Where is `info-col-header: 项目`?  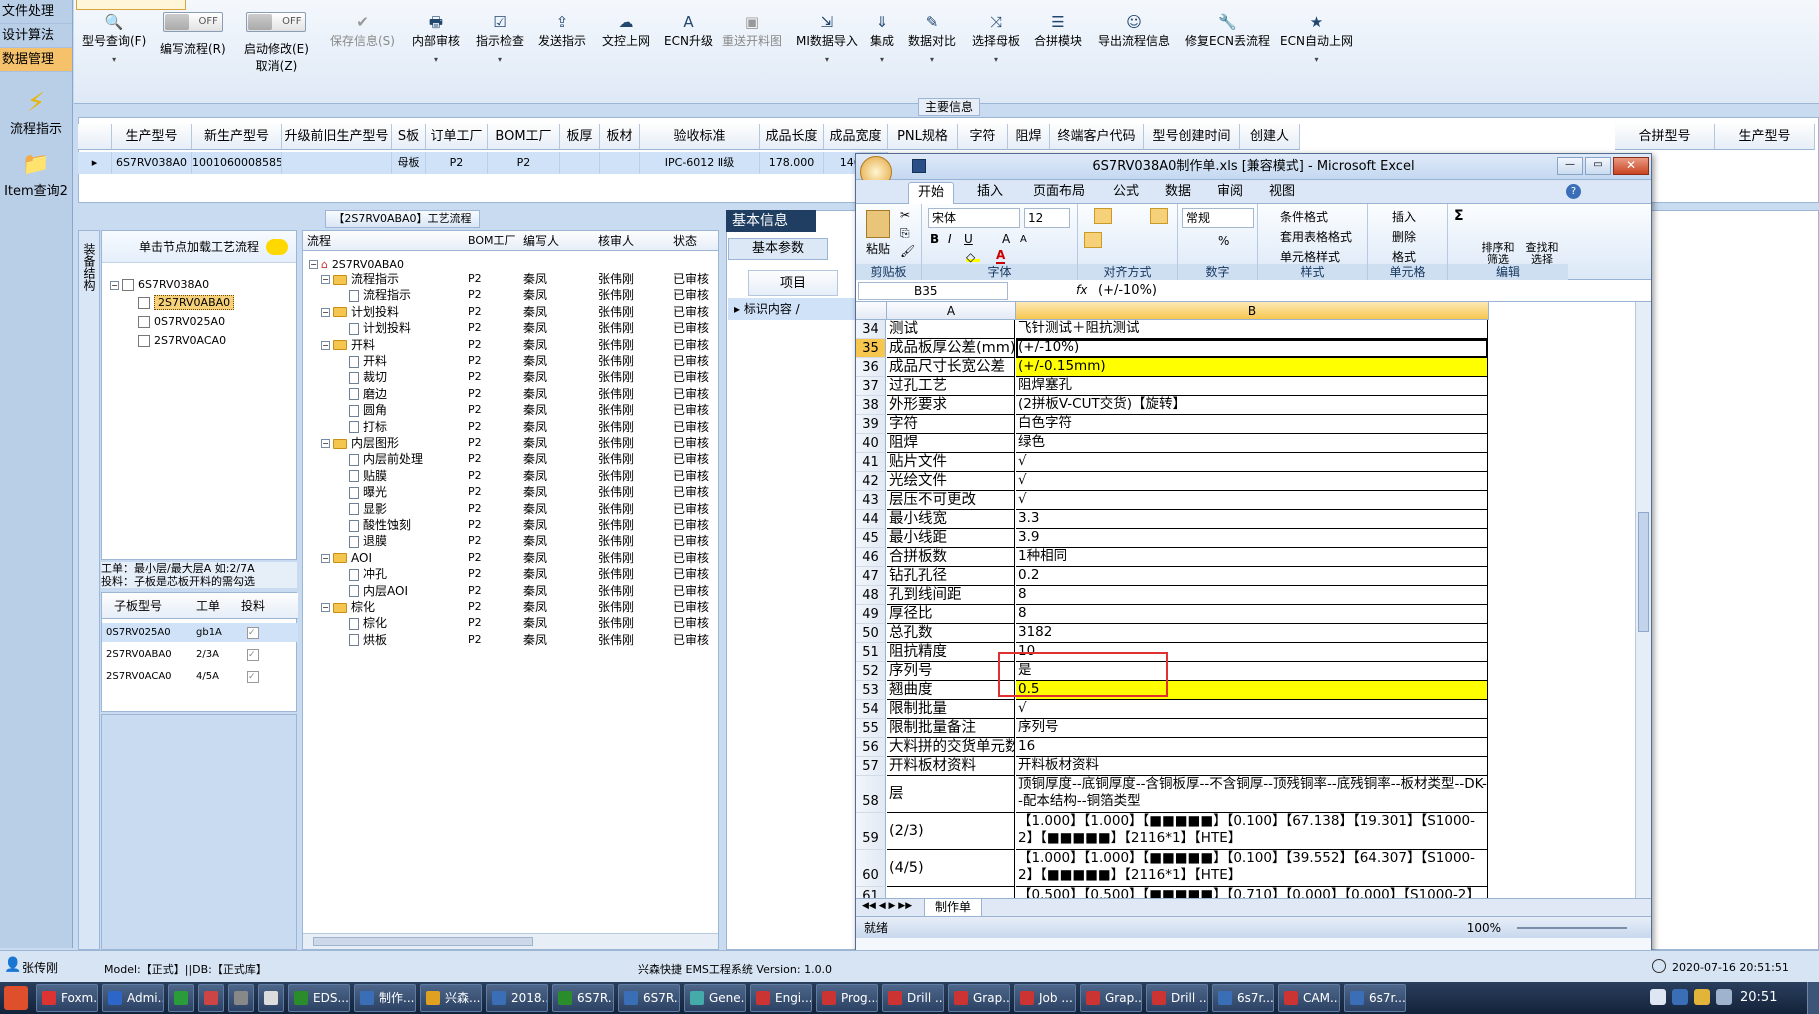
info-col-header: 项目 is located at coordinates (793, 283).